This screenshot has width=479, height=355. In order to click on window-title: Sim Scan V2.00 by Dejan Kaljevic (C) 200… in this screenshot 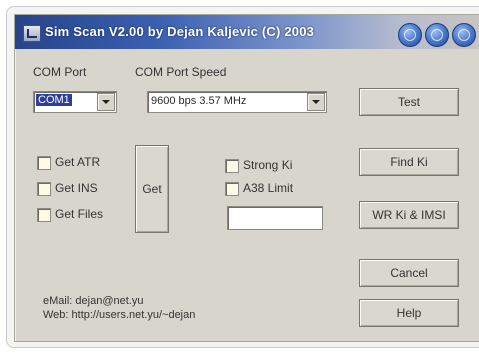, I will do `click(180, 31)`.